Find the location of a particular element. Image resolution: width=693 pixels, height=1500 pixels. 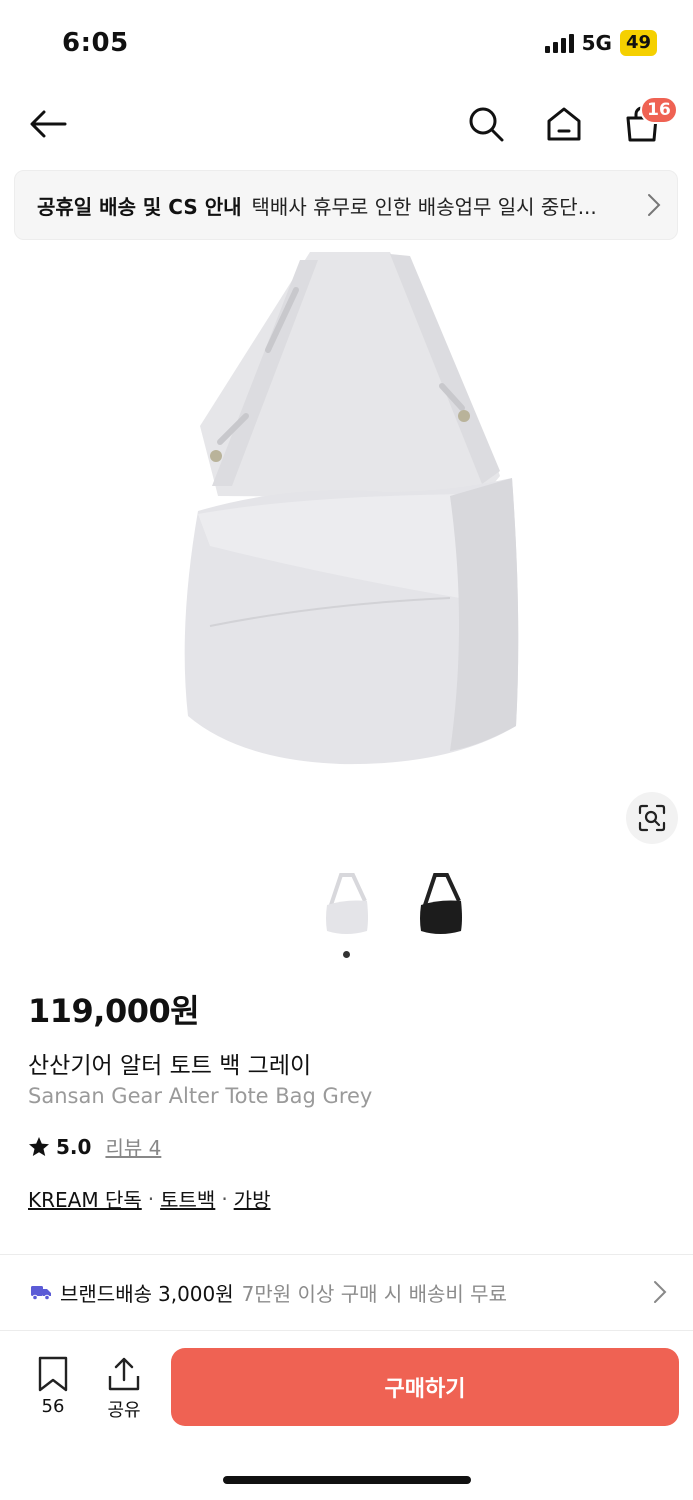

shipping-note: 7만원 이상 구매 시 배송비 무료 is located at coordinates (374, 1293).